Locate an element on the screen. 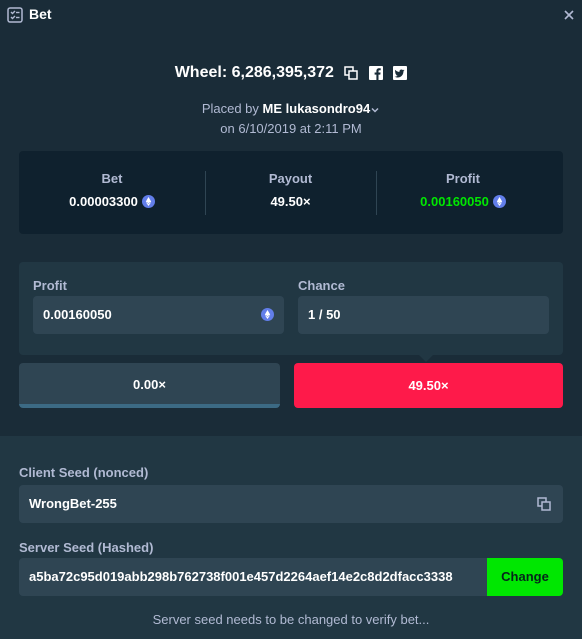 Image resolution: width=582 pixels, height=639 pixels. chevron-down-icon is located at coordinates (375, 110).